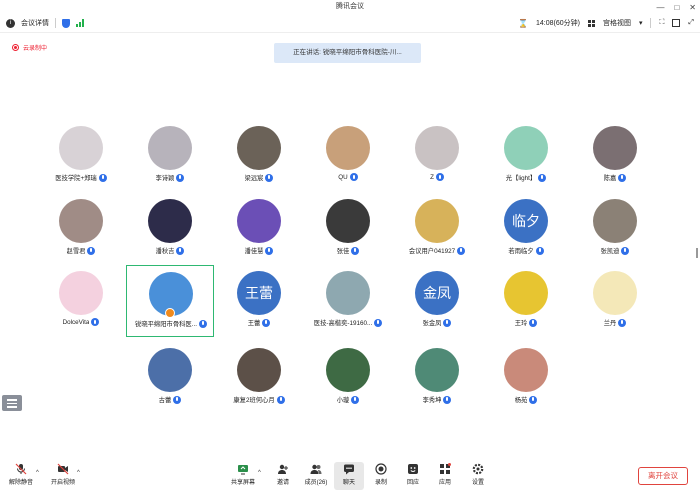 Image resolution: width=700 pixels, height=492 pixels. What do you see at coordinates (691, 23) in the screenshot?
I see `expand-icon: ⤢` at bounding box center [691, 23].